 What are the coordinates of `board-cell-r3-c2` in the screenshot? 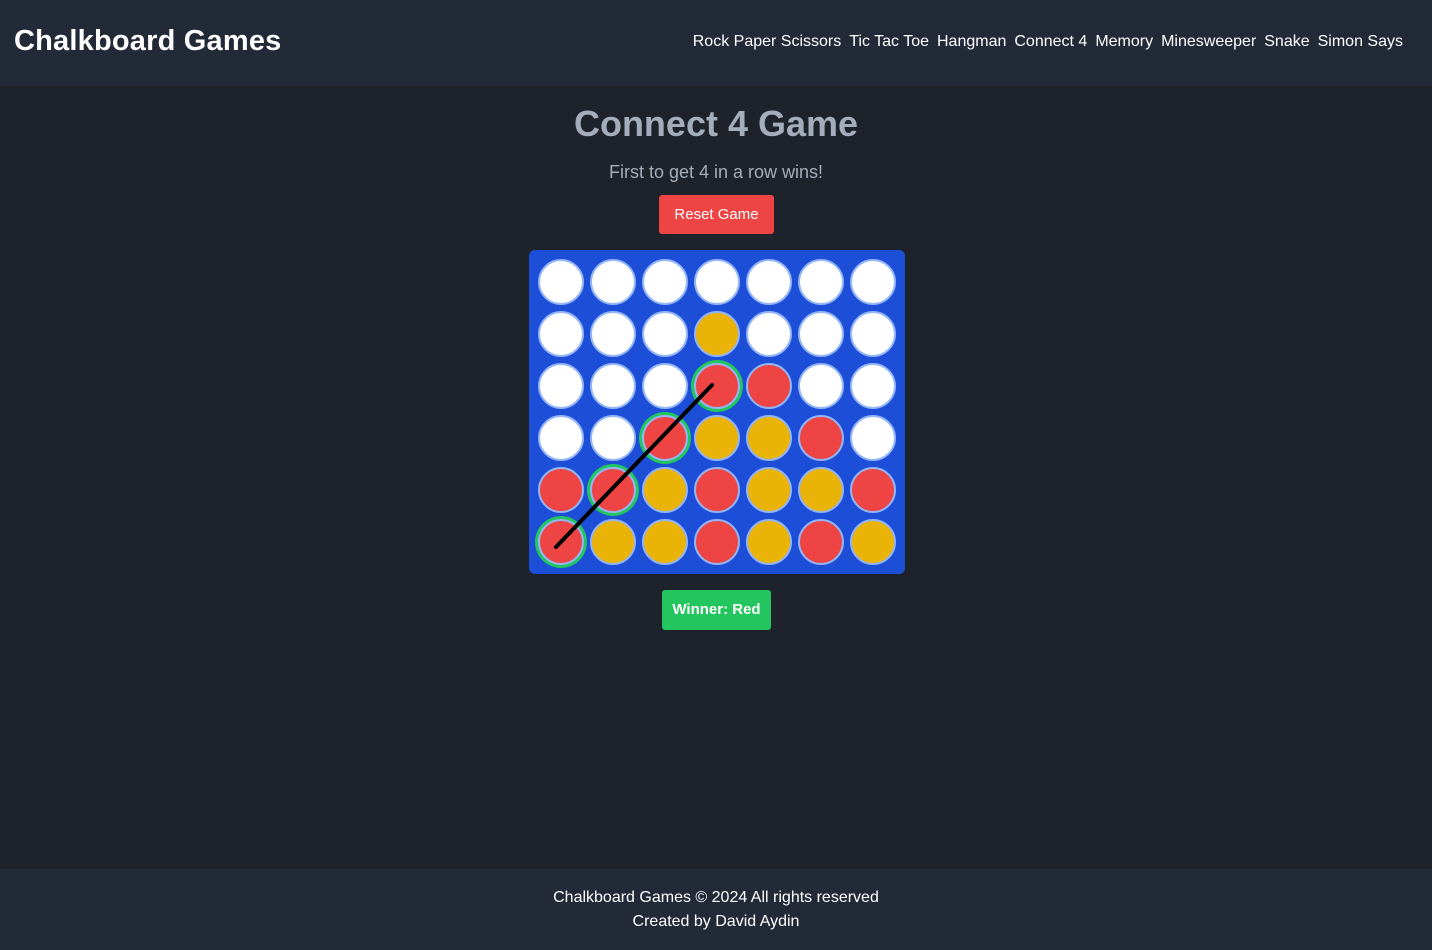 It's located at (665, 438).